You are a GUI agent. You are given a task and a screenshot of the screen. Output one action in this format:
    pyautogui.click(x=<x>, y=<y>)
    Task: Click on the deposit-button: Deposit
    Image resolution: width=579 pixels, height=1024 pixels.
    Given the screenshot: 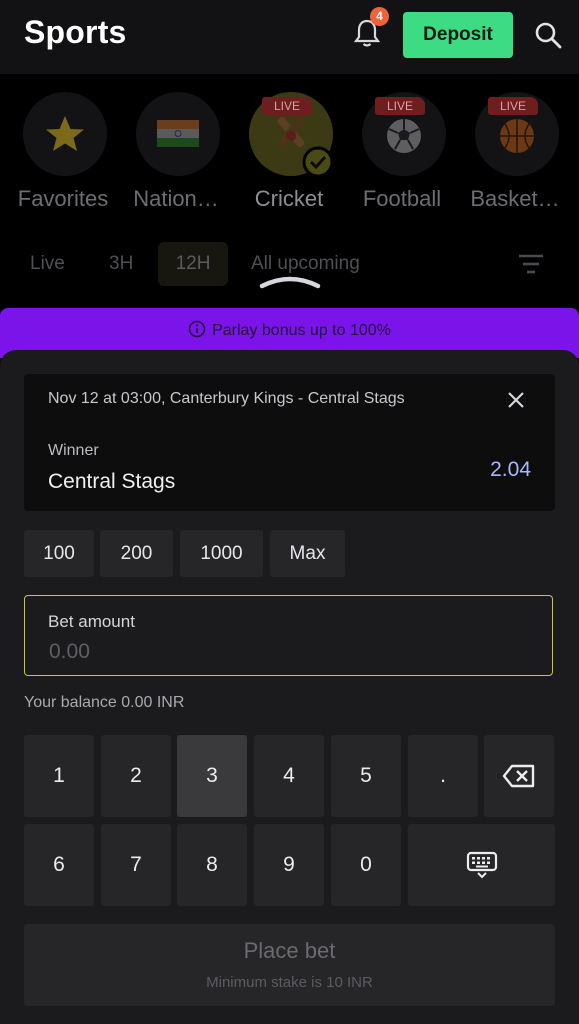 What is the action you would take?
    pyautogui.click(x=458, y=35)
    